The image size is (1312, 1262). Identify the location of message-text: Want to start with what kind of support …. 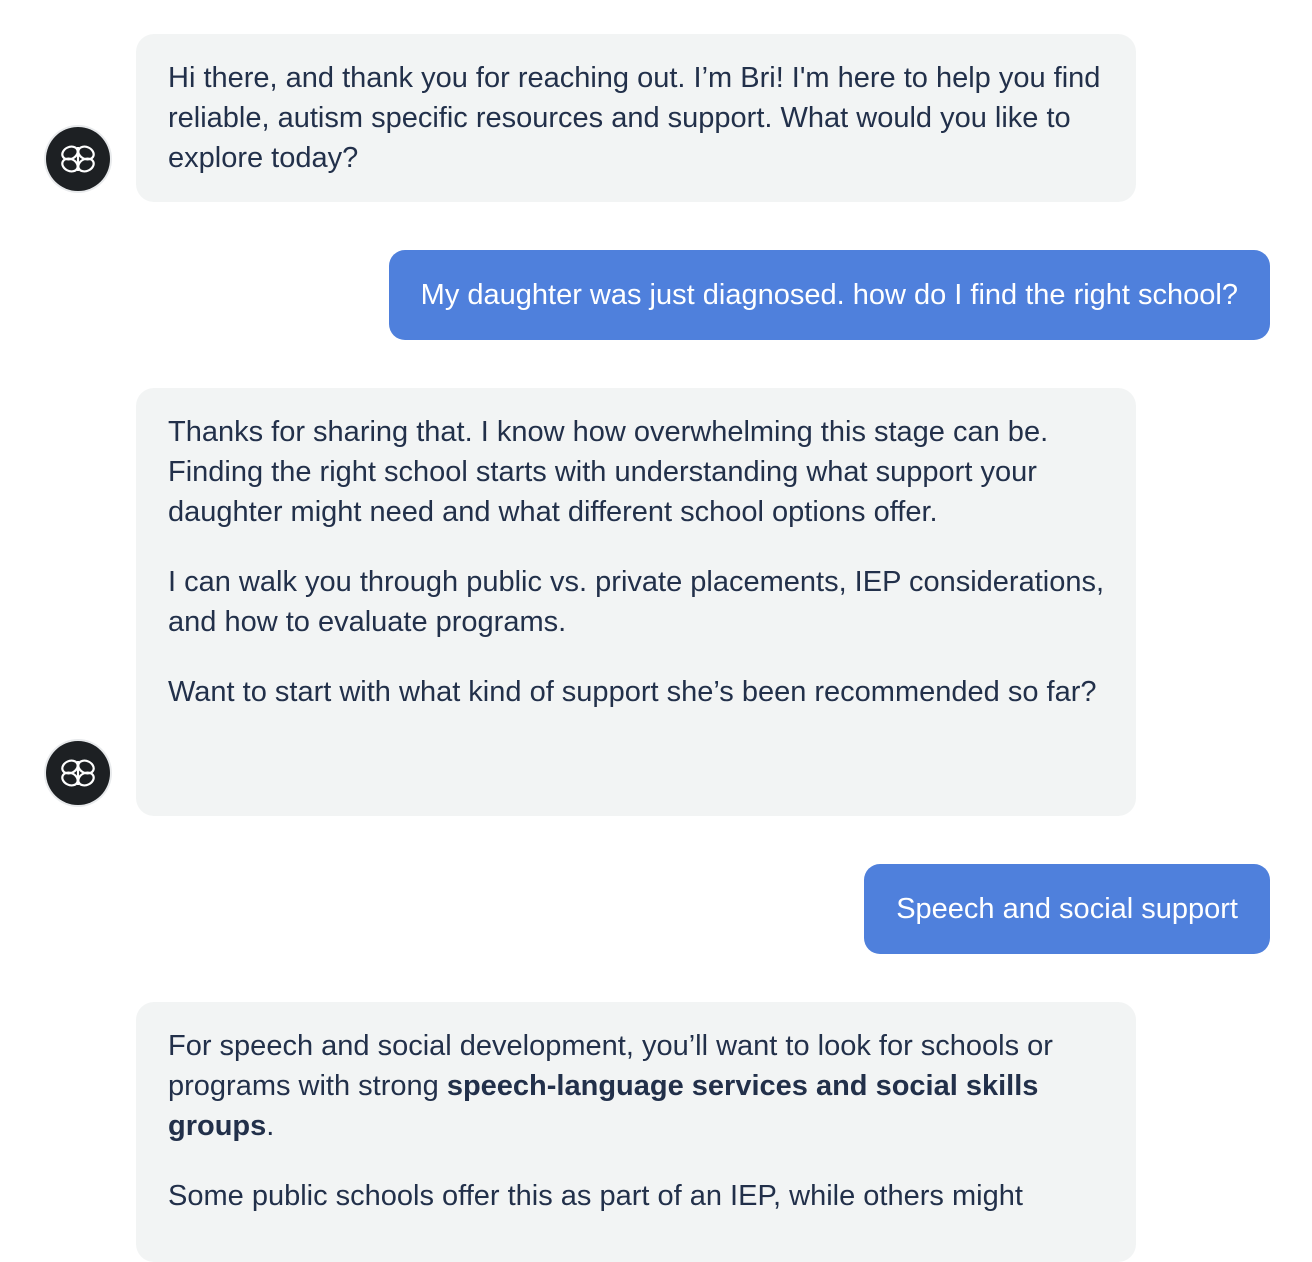
(632, 692).